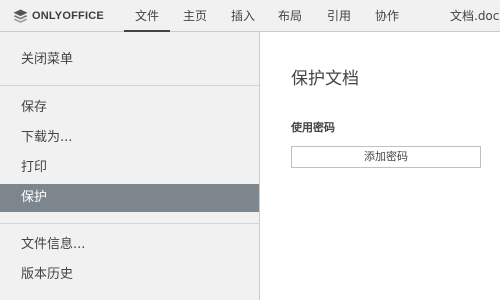 The width and height of the screenshot is (500, 300). I want to click on tab-file: 文件, so click(147, 16).